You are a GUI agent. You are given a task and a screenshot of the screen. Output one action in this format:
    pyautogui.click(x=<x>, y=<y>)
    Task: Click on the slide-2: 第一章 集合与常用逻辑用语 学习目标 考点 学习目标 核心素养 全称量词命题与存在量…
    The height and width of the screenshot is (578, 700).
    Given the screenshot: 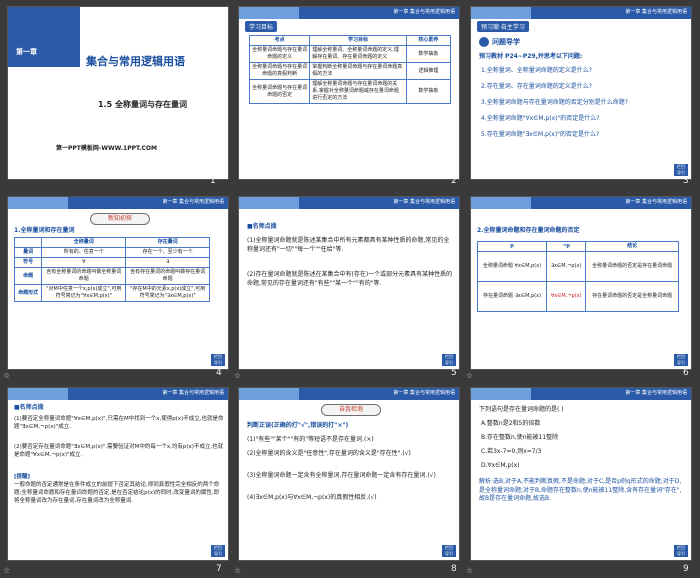 What is the action you would take?
    pyautogui.click(x=349, y=93)
    